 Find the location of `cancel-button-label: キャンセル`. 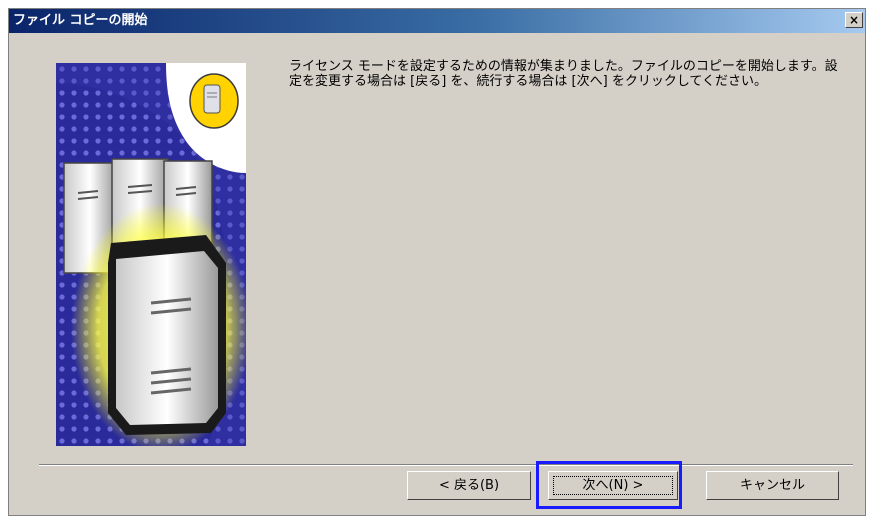

cancel-button-label: キャンセル is located at coordinates (772, 485).